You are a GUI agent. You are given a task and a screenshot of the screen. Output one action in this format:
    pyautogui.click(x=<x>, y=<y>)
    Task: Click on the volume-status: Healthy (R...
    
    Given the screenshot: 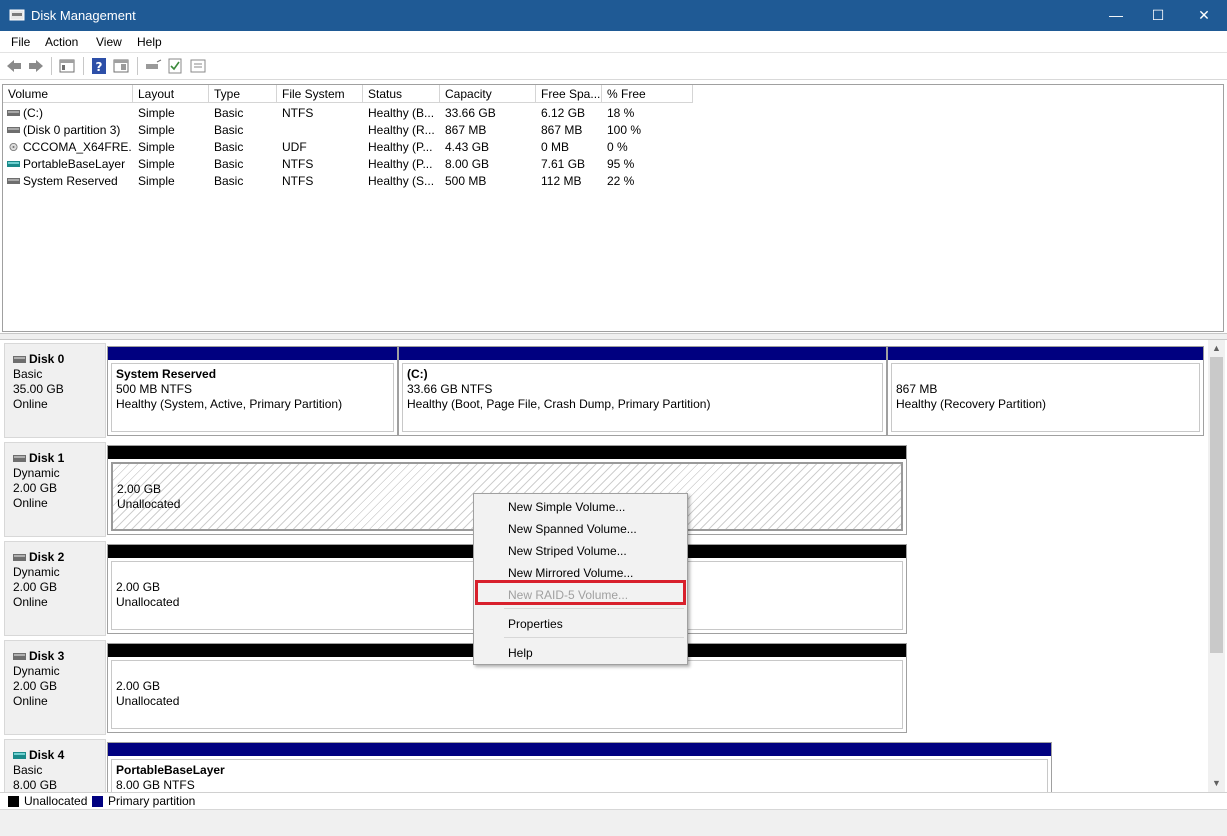 What is the action you would take?
    pyautogui.click(x=401, y=130)
    